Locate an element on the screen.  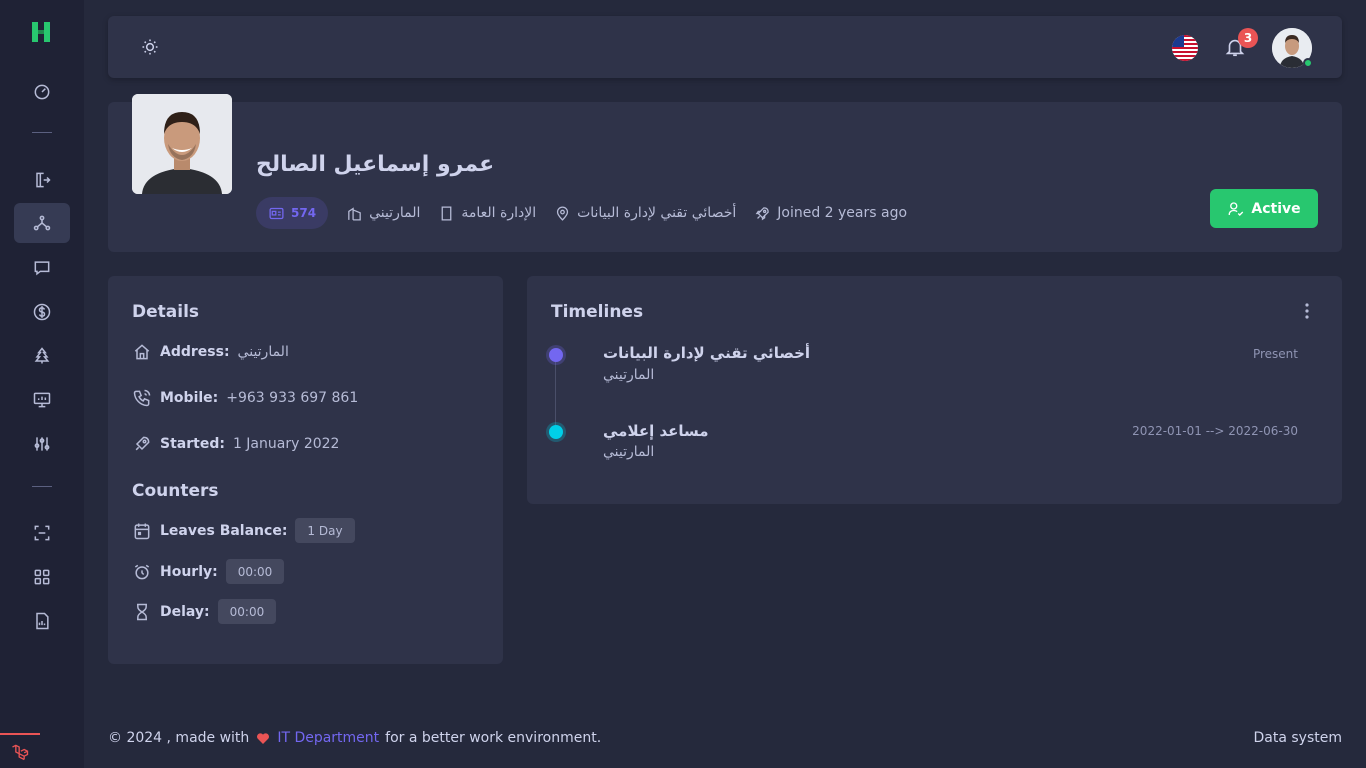
delay-value-chip: 00:00 is located at coordinates (247, 611).